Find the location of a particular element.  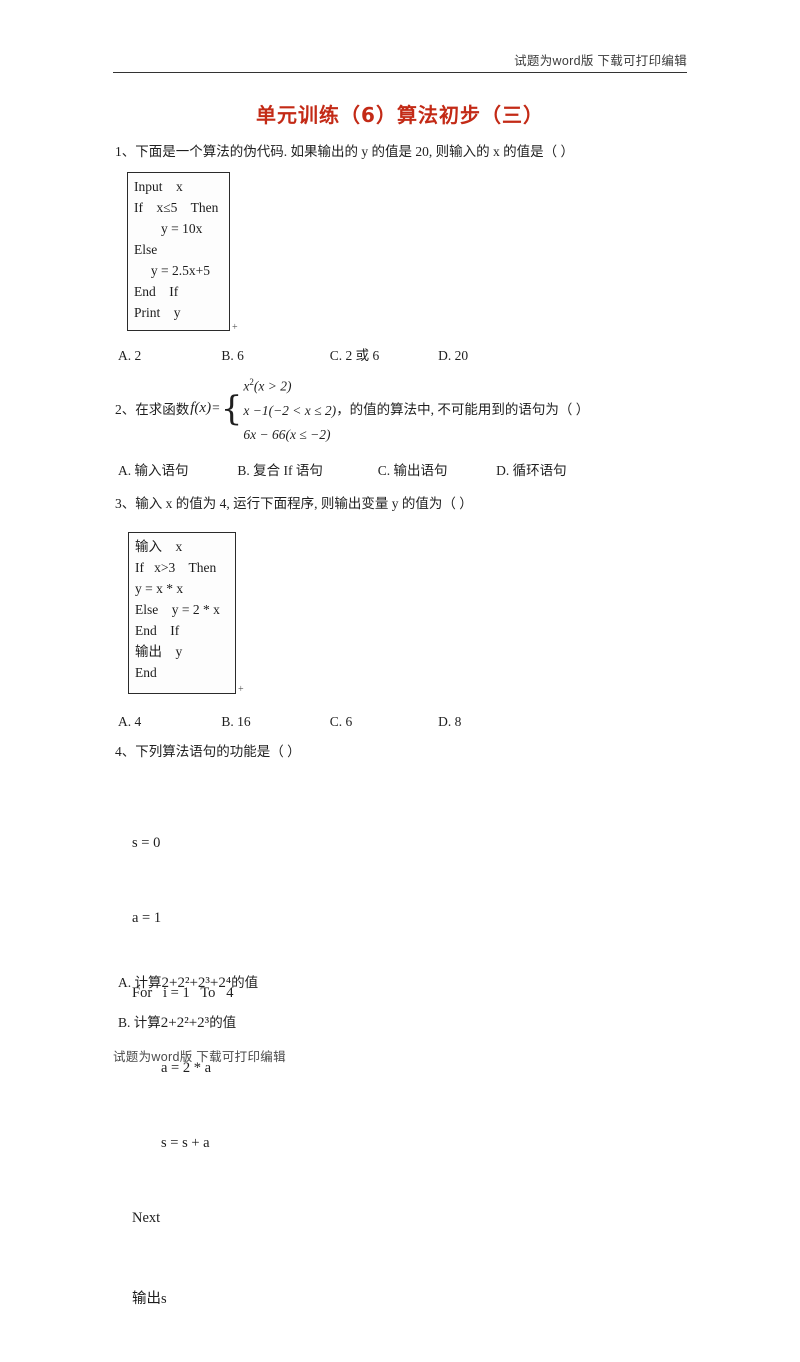

option-c: C. 2 或 6 is located at coordinates (382, 354).